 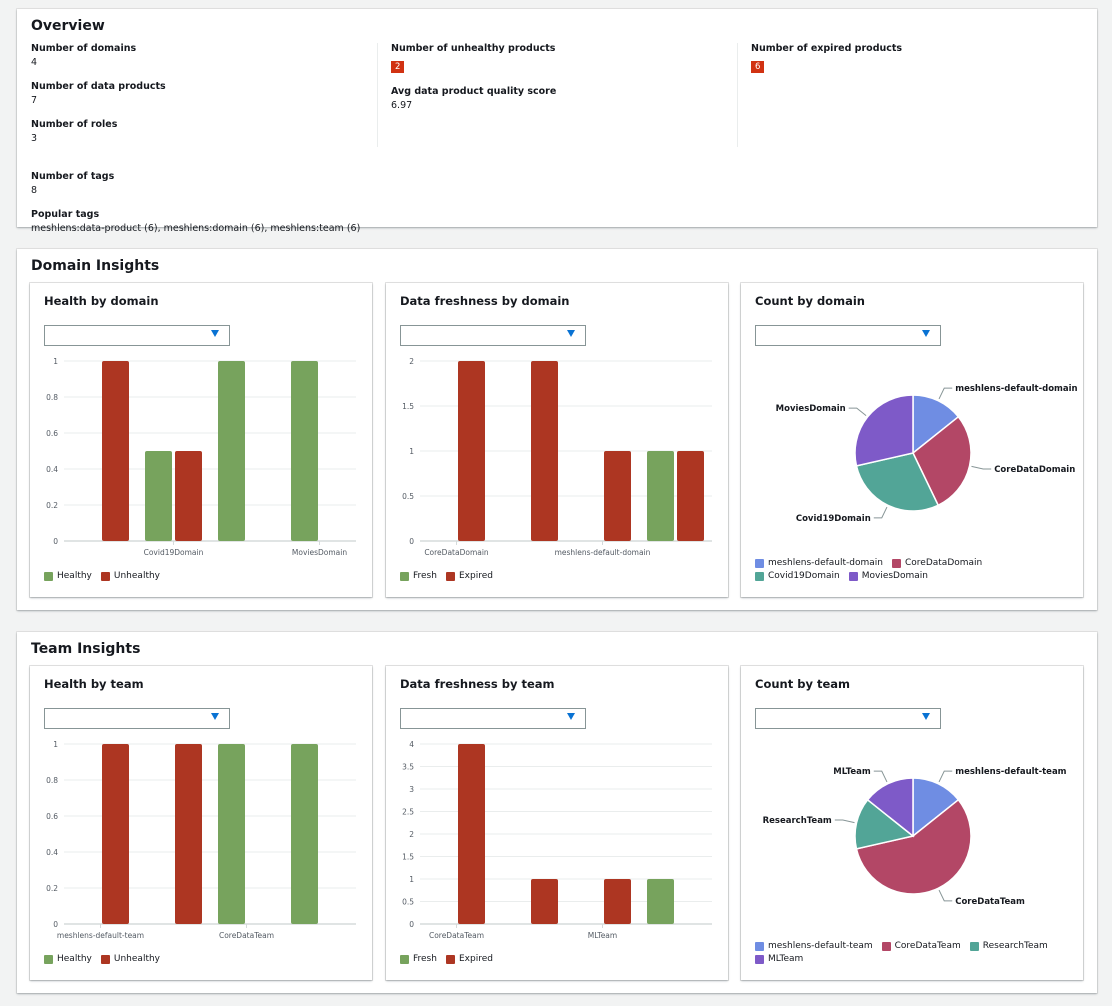 I want to click on legend-item: Covid19Domain, so click(x=797, y=576).